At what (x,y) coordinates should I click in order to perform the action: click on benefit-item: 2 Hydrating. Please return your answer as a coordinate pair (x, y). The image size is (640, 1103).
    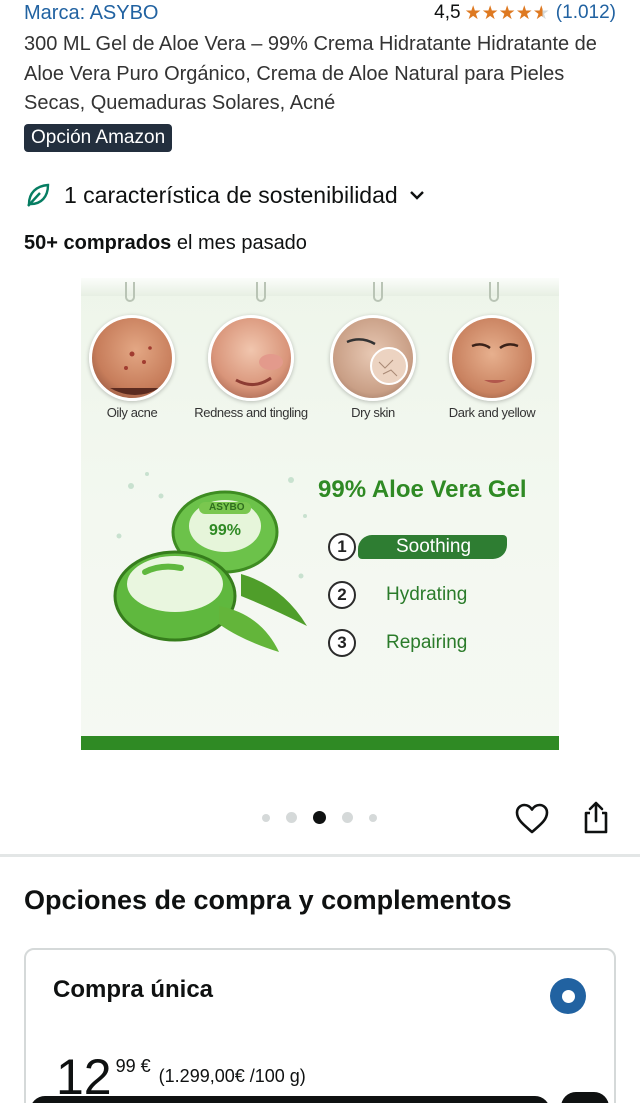
    Looking at the image, I should click on (397, 595).